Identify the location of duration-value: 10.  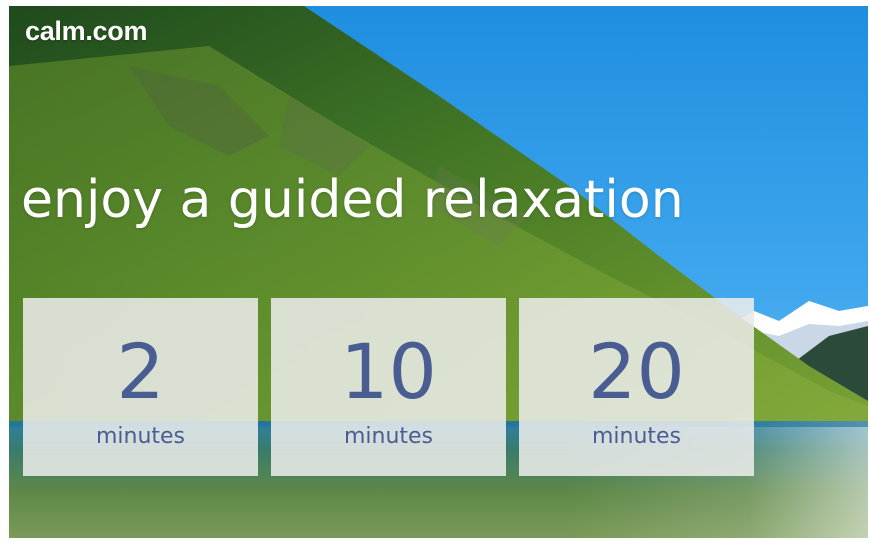
(388, 371).